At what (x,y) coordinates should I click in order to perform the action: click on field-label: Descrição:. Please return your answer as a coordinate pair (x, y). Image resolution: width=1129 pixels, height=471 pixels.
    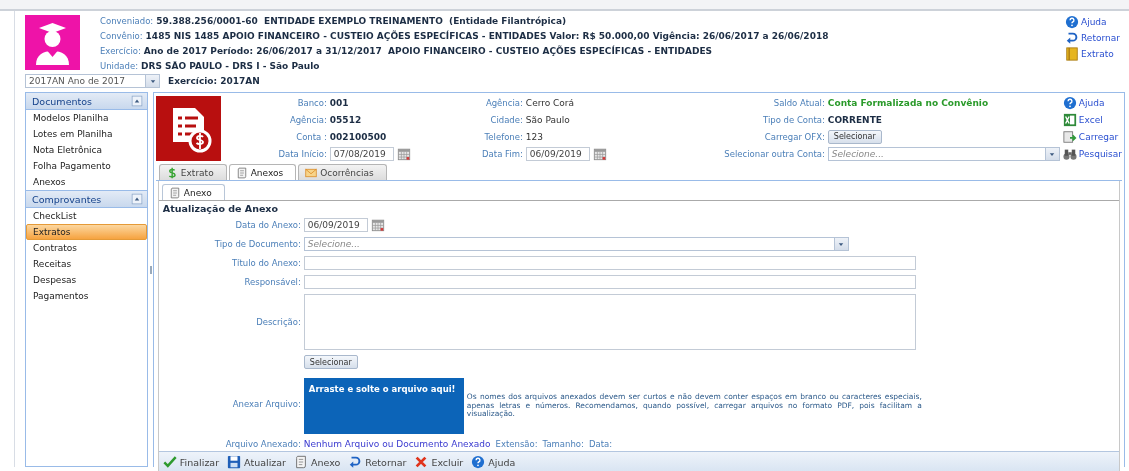
    Looking at the image, I should click on (278, 322).